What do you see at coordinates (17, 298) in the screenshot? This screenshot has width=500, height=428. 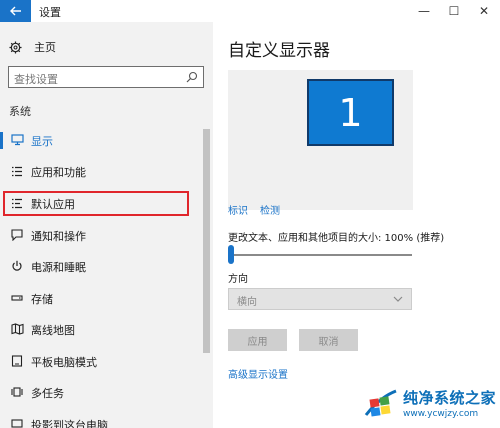 I see `storage-icon` at bounding box center [17, 298].